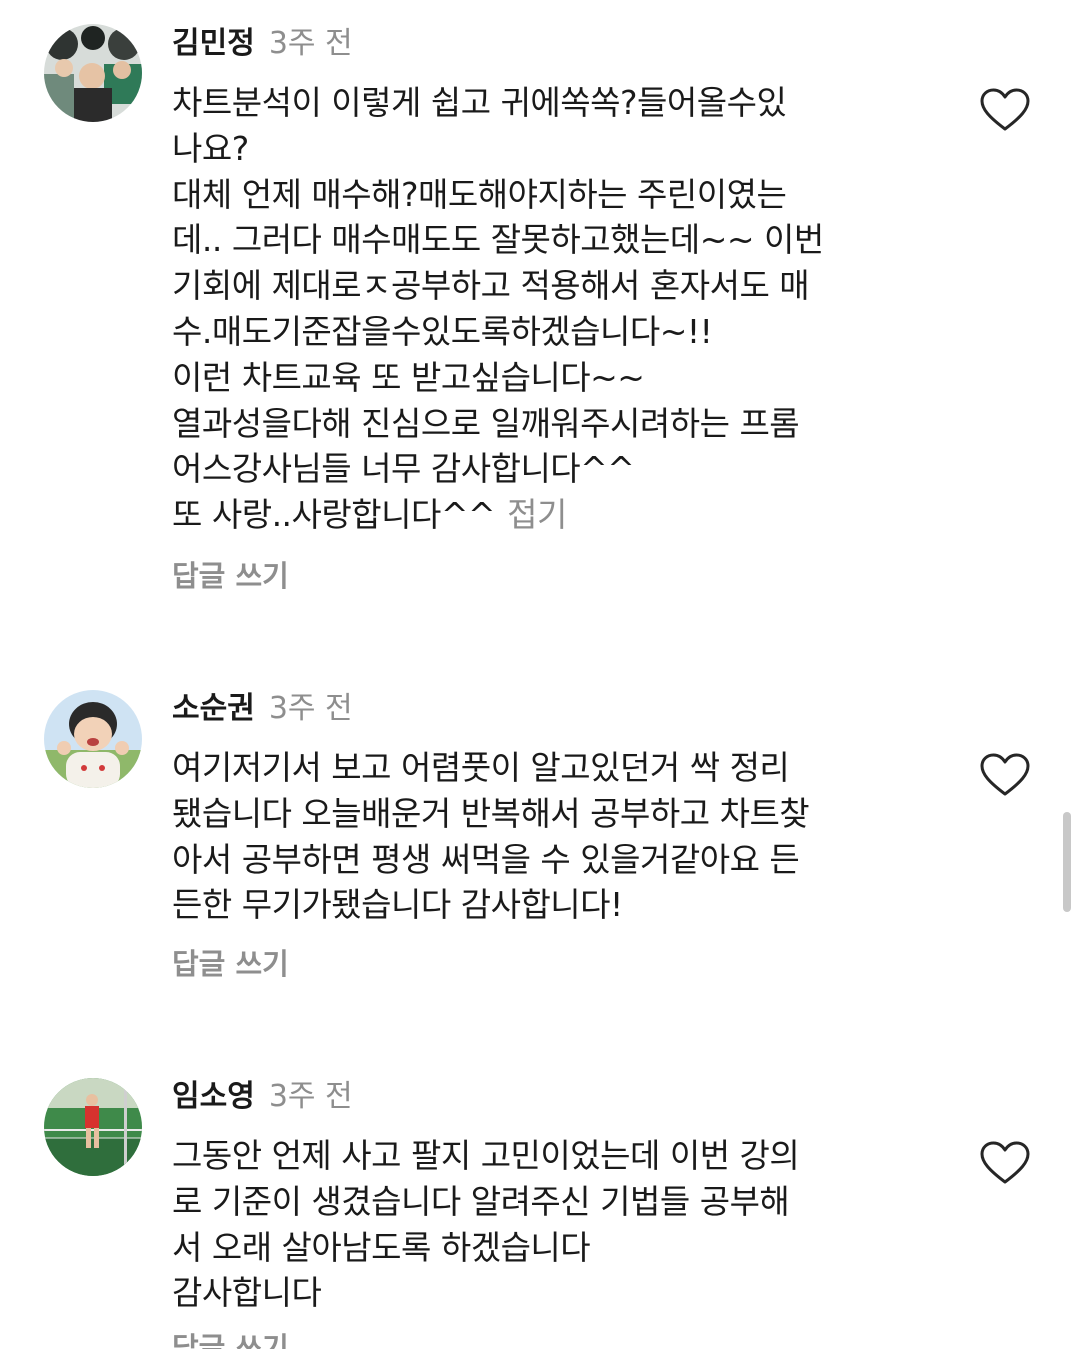 This screenshot has width=1080, height=1349. What do you see at coordinates (486, 1155) in the screenshot?
I see `comment-line: 그동안 언제 사고 팔지 고민이었는데 이번 강의` at bounding box center [486, 1155].